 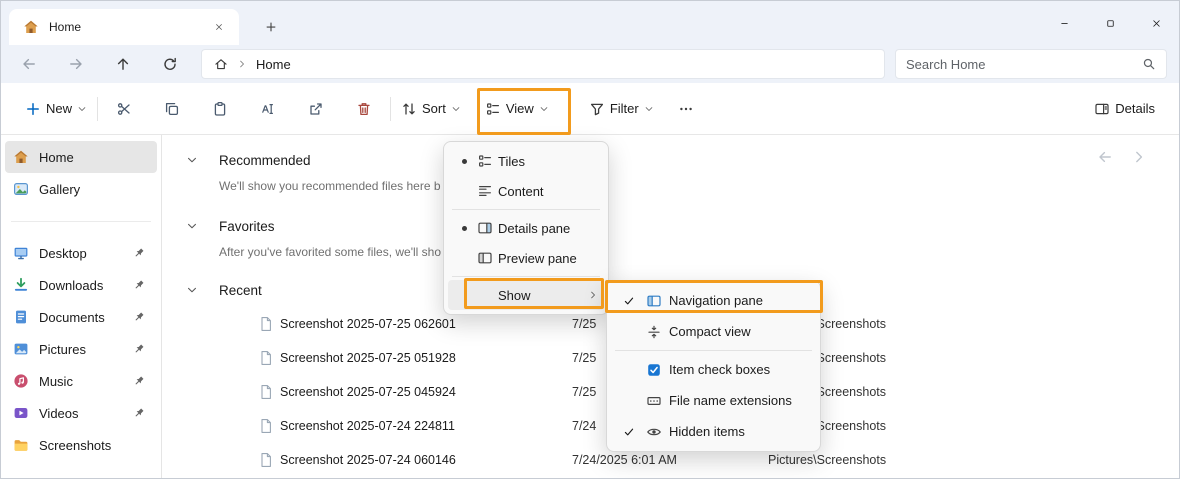 I want to click on tab-close-icon, so click(x=219, y=27).